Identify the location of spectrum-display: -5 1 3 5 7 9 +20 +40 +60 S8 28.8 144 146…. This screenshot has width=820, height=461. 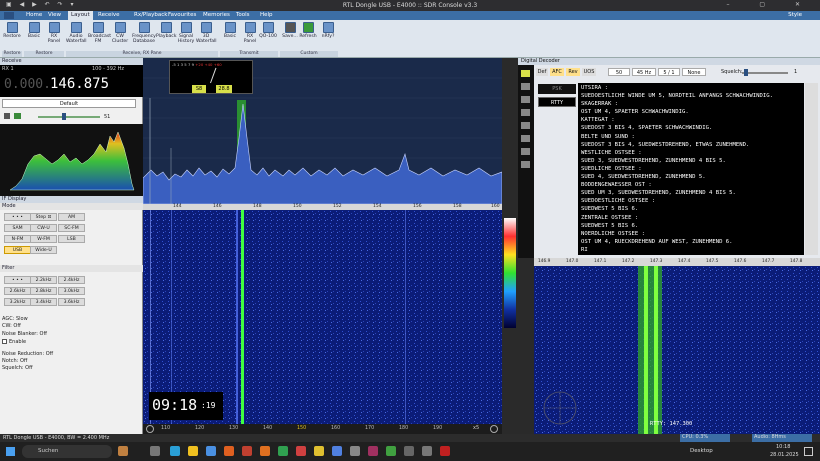
(322, 134).